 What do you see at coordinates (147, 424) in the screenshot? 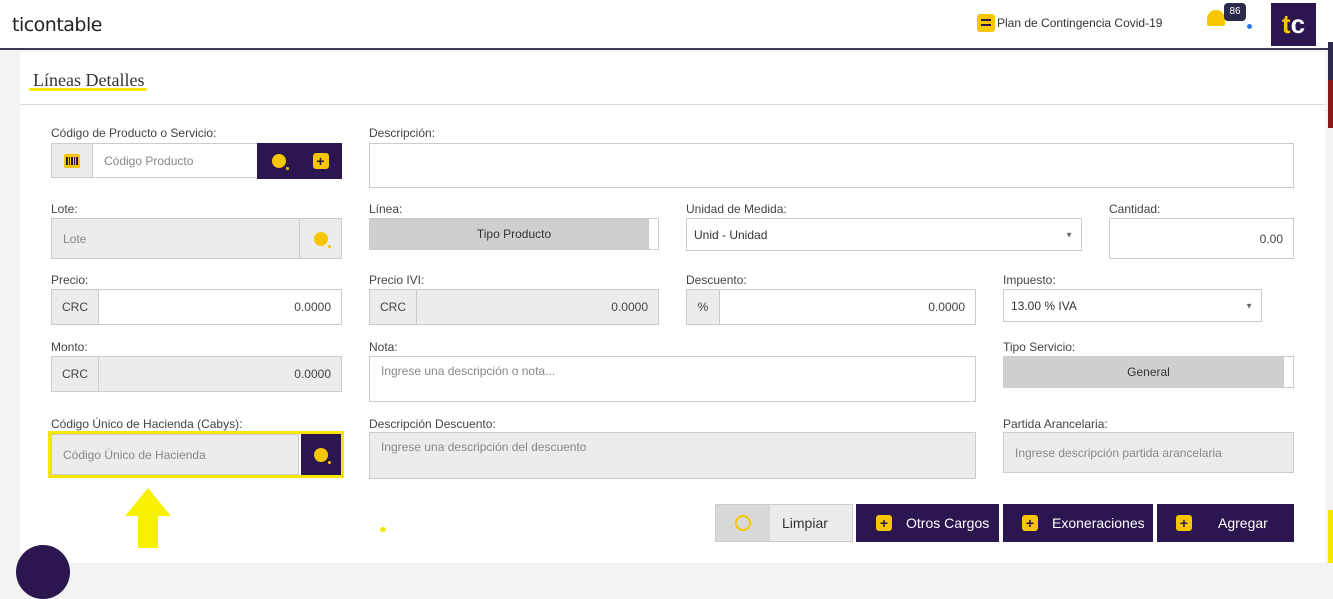
I see `cabys-label: Código Único de Hacienda (Cabys):` at bounding box center [147, 424].